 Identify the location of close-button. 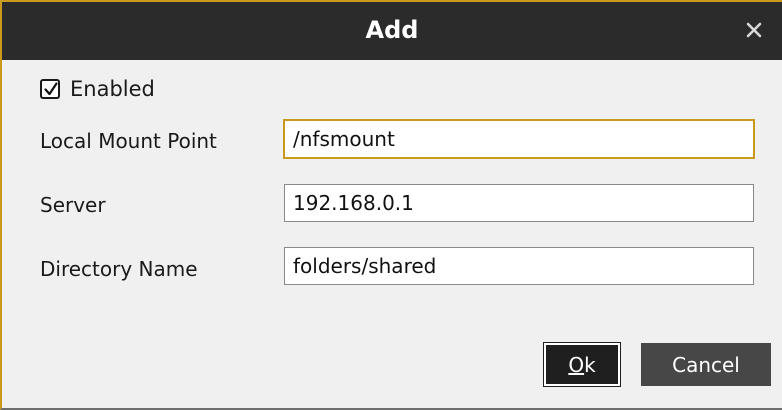
(754, 30).